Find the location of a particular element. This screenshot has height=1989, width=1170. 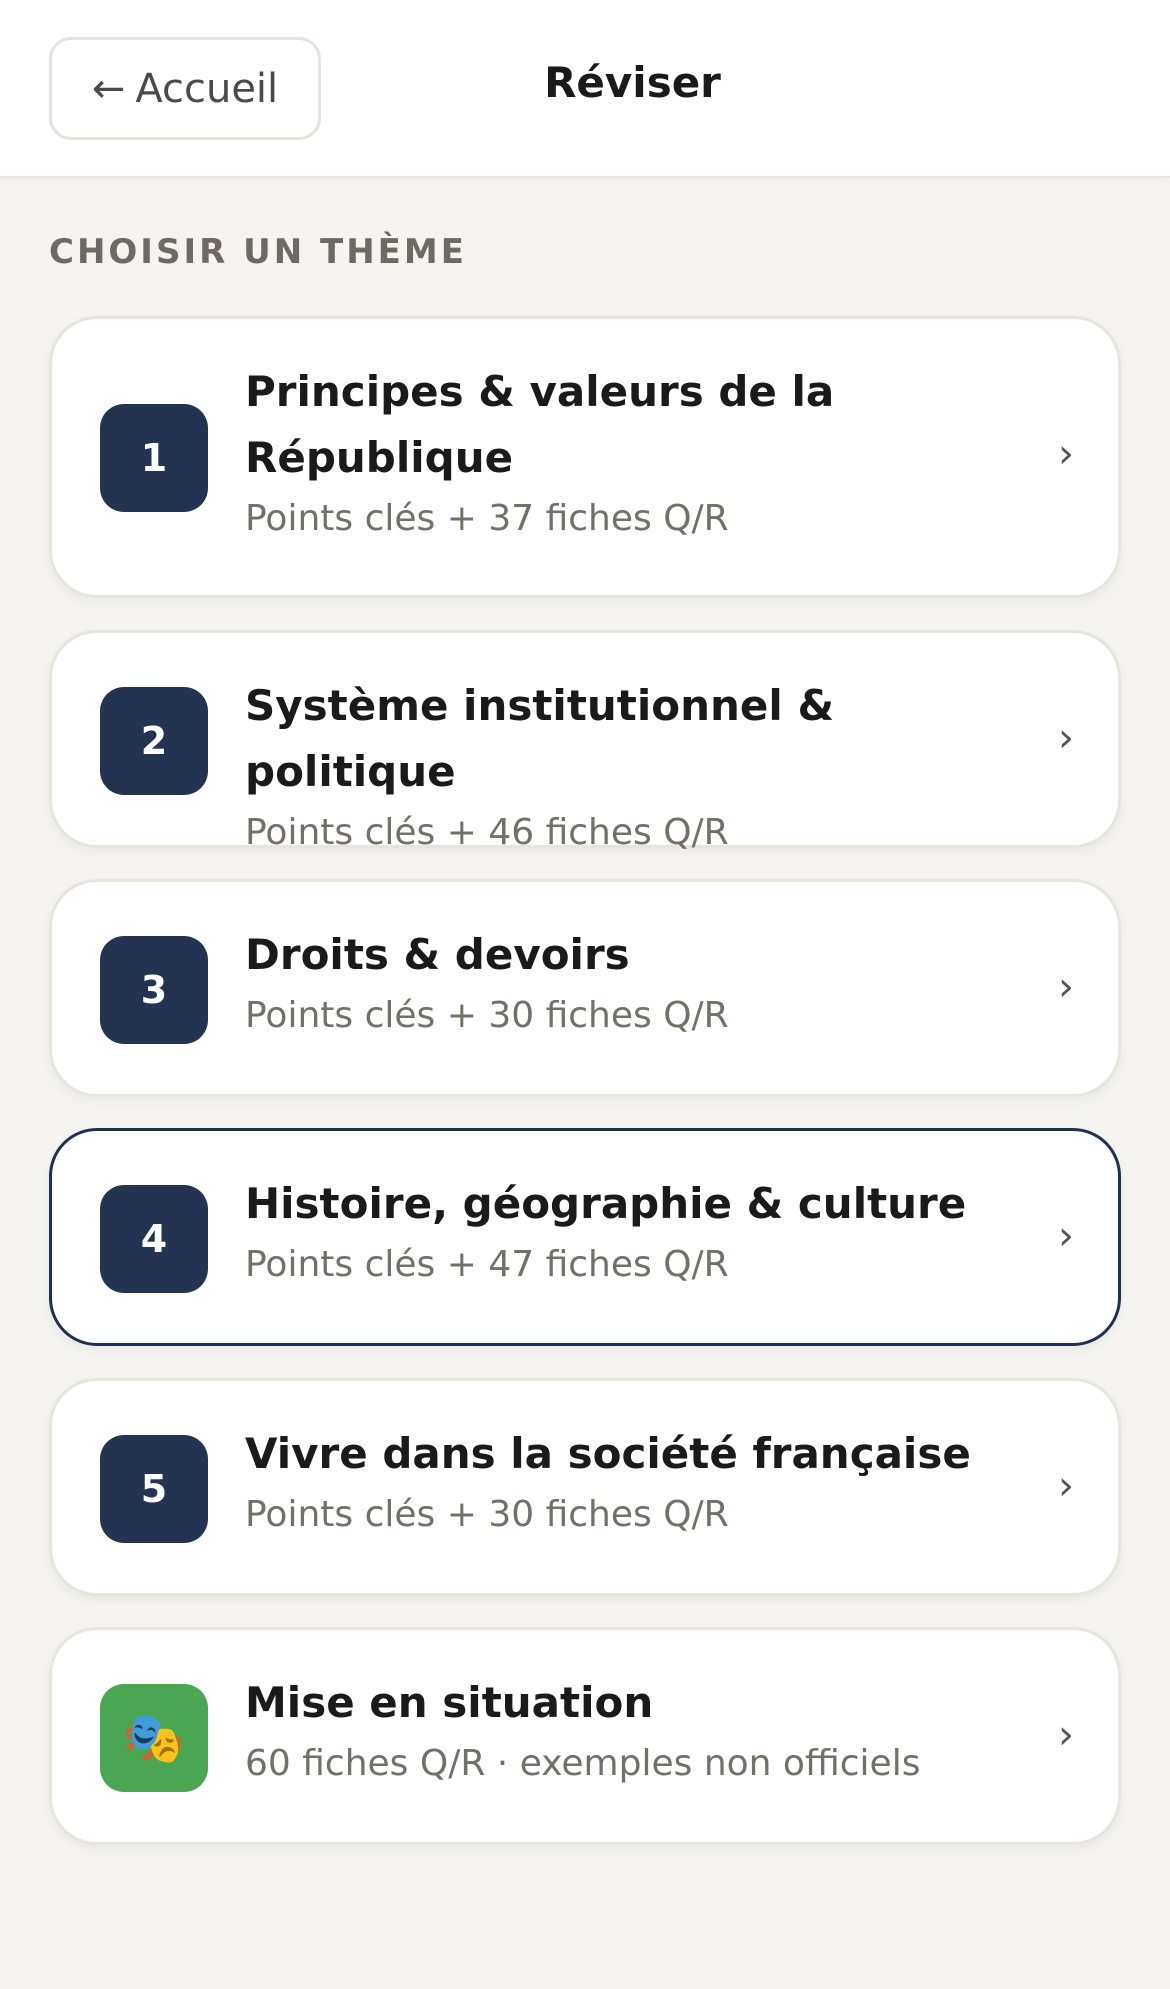

theme-title: Mise en situation is located at coordinates (449, 1702).